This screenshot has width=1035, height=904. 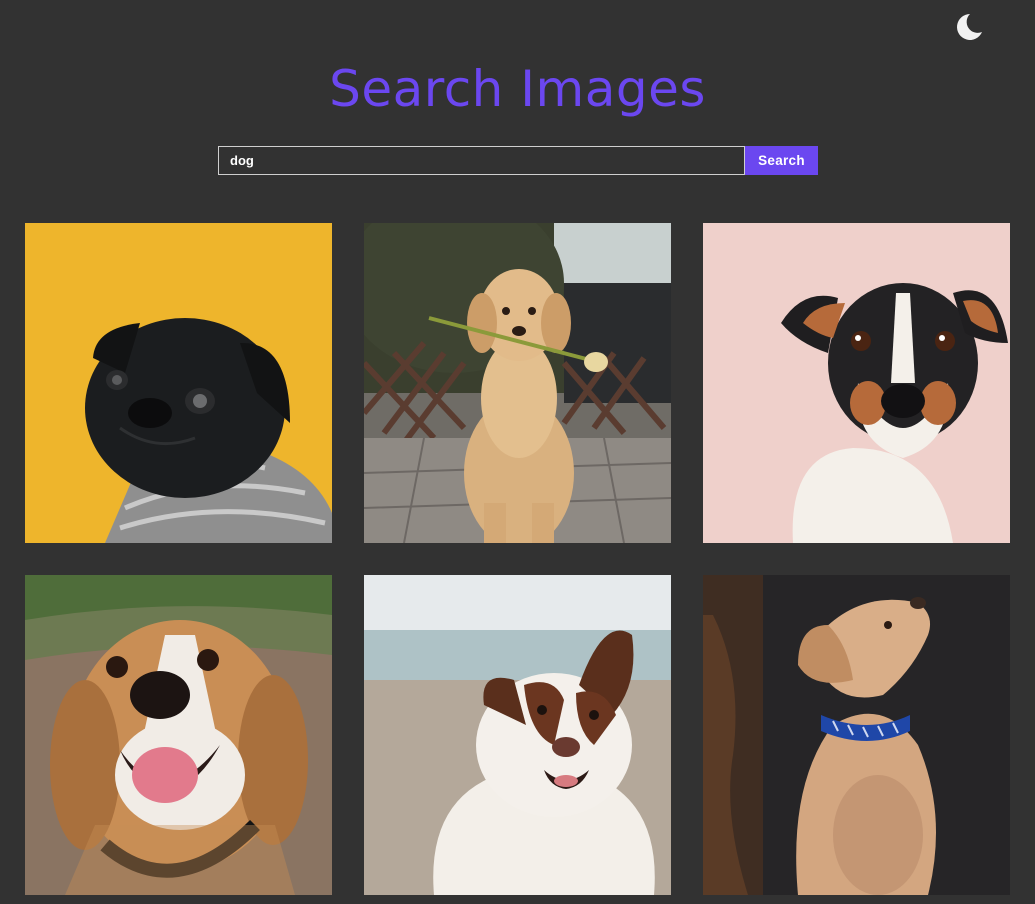 I want to click on beagle-image, so click(x=178, y=735).